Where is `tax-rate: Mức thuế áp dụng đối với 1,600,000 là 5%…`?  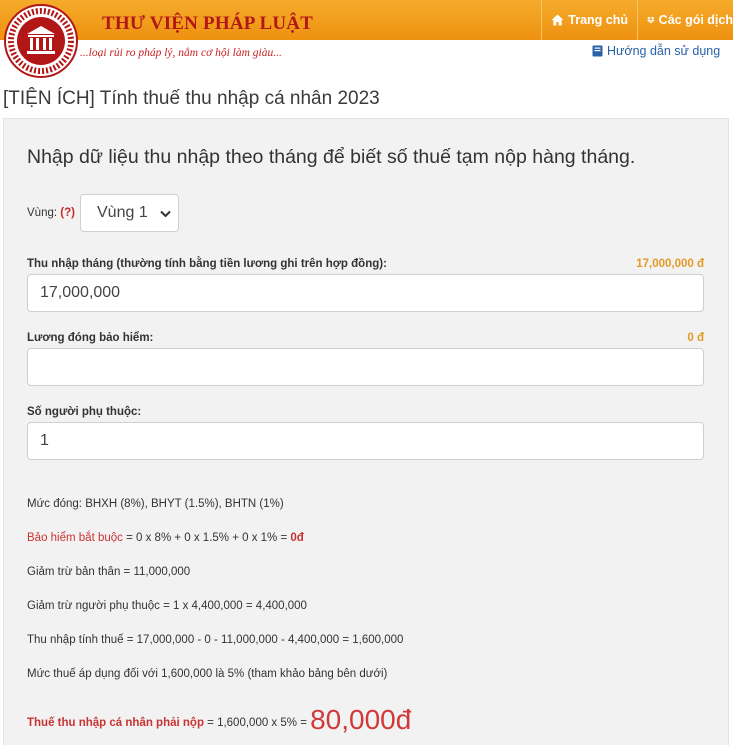 tax-rate: Mức thuế áp dụng đối với 1,600,000 là 5%… is located at coordinates (207, 674).